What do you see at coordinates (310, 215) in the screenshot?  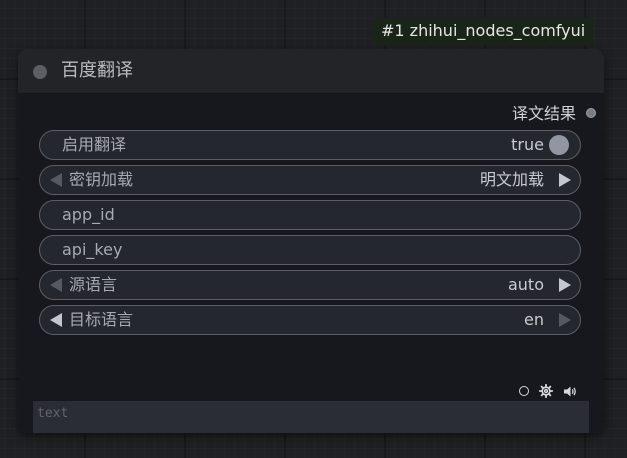 I see `app-id-field: app_id` at bounding box center [310, 215].